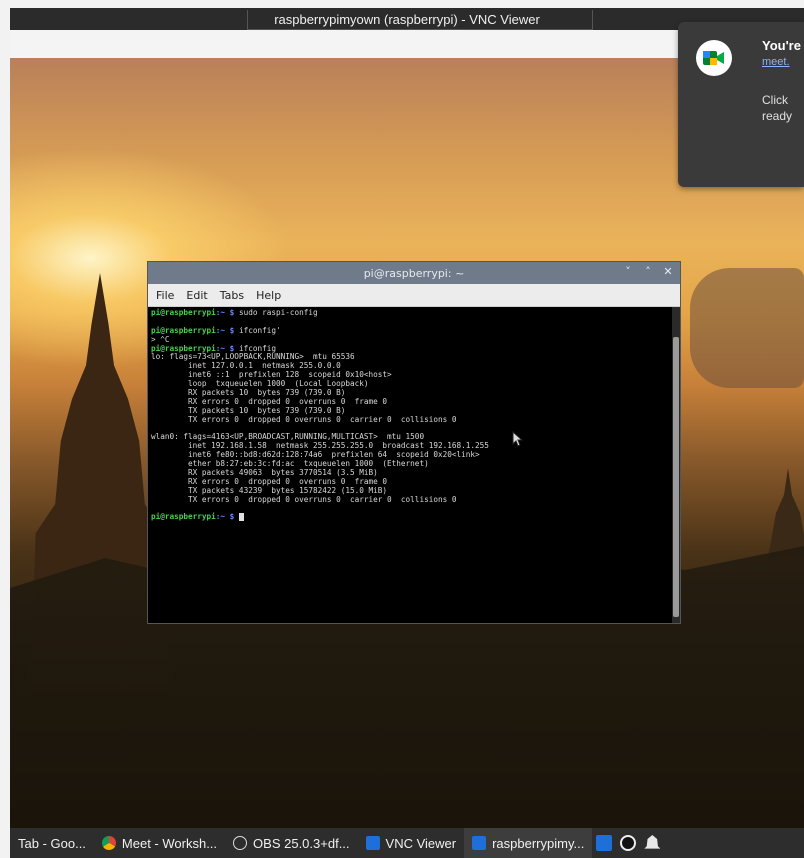 This screenshot has height=858, width=804. I want to click on line-text: inet 127.0.0.1 netmask 255.0.0.0, so click(246, 366).